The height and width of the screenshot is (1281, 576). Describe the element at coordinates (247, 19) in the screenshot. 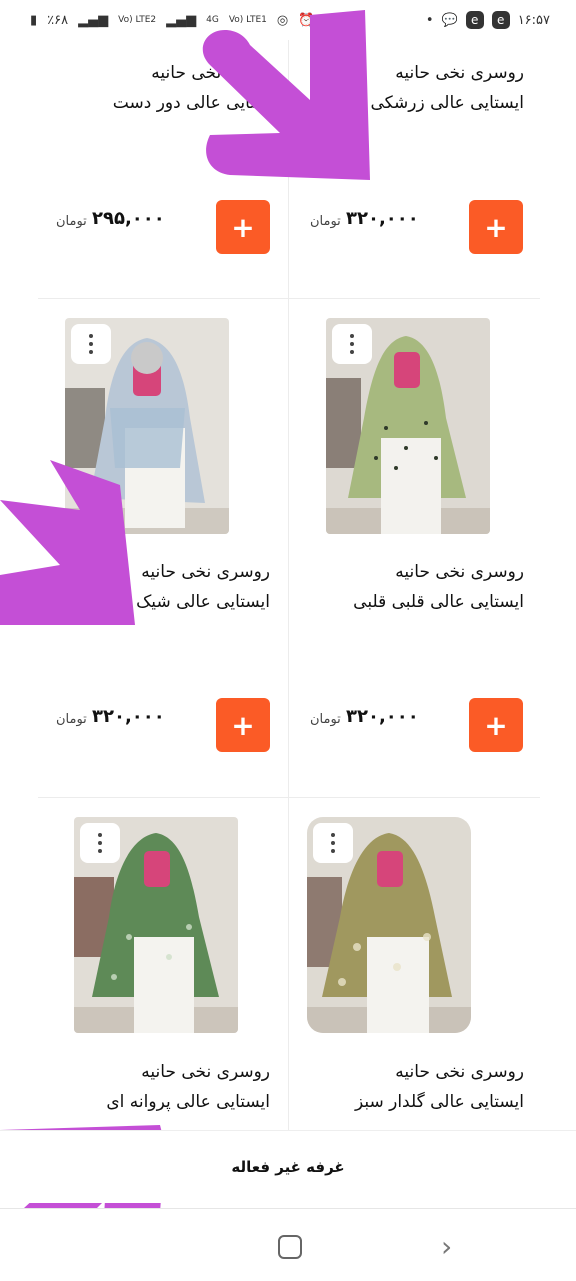

I see `network-label-3: Vo) LTE1` at that location.